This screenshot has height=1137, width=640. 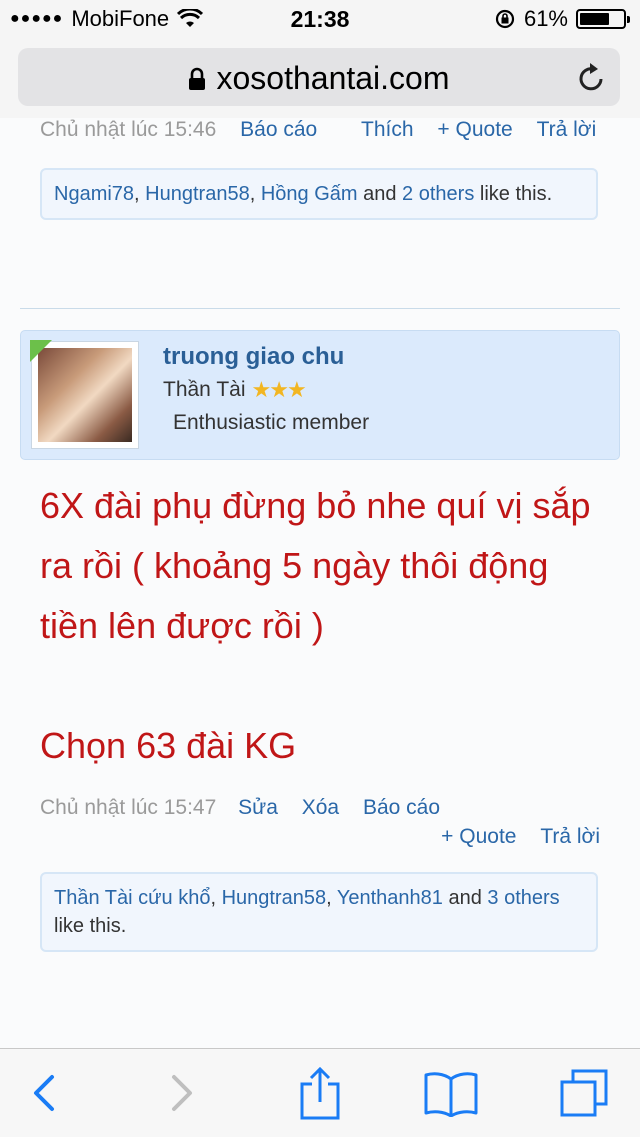 What do you see at coordinates (390, 898) in the screenshot?
I see `liker-link: Yenthanh81` at bounding box center [390, 898].